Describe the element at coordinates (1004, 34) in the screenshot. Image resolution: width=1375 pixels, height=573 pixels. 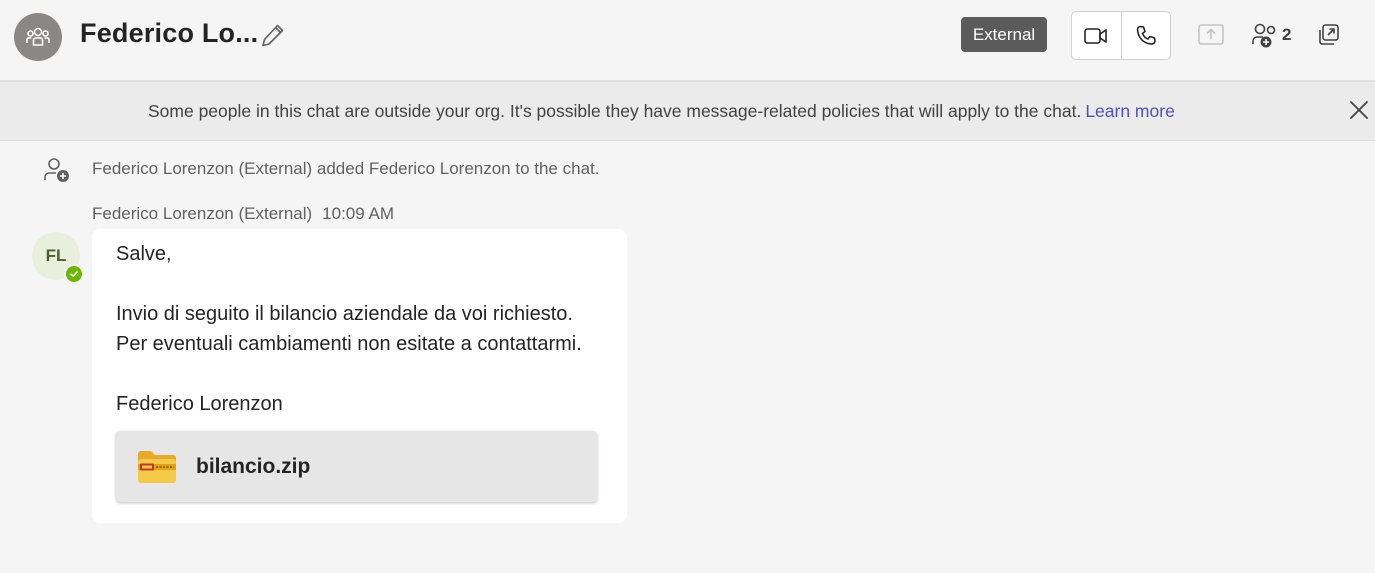
I see `external-badge: External` at that location.